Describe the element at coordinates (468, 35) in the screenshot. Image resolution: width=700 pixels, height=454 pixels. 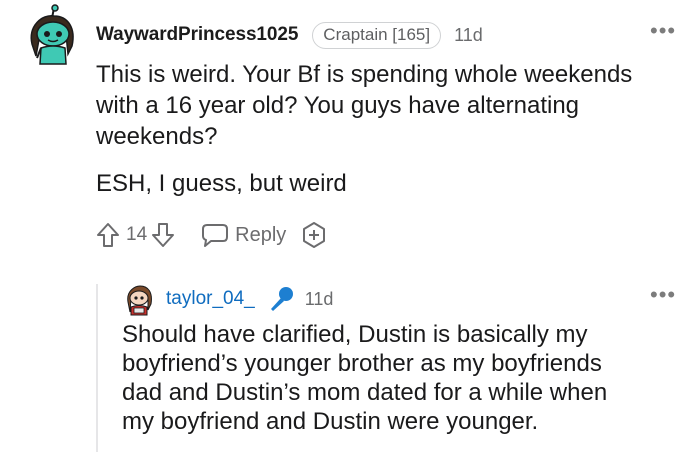
I see `comment-timestamp: 11d` at that location.